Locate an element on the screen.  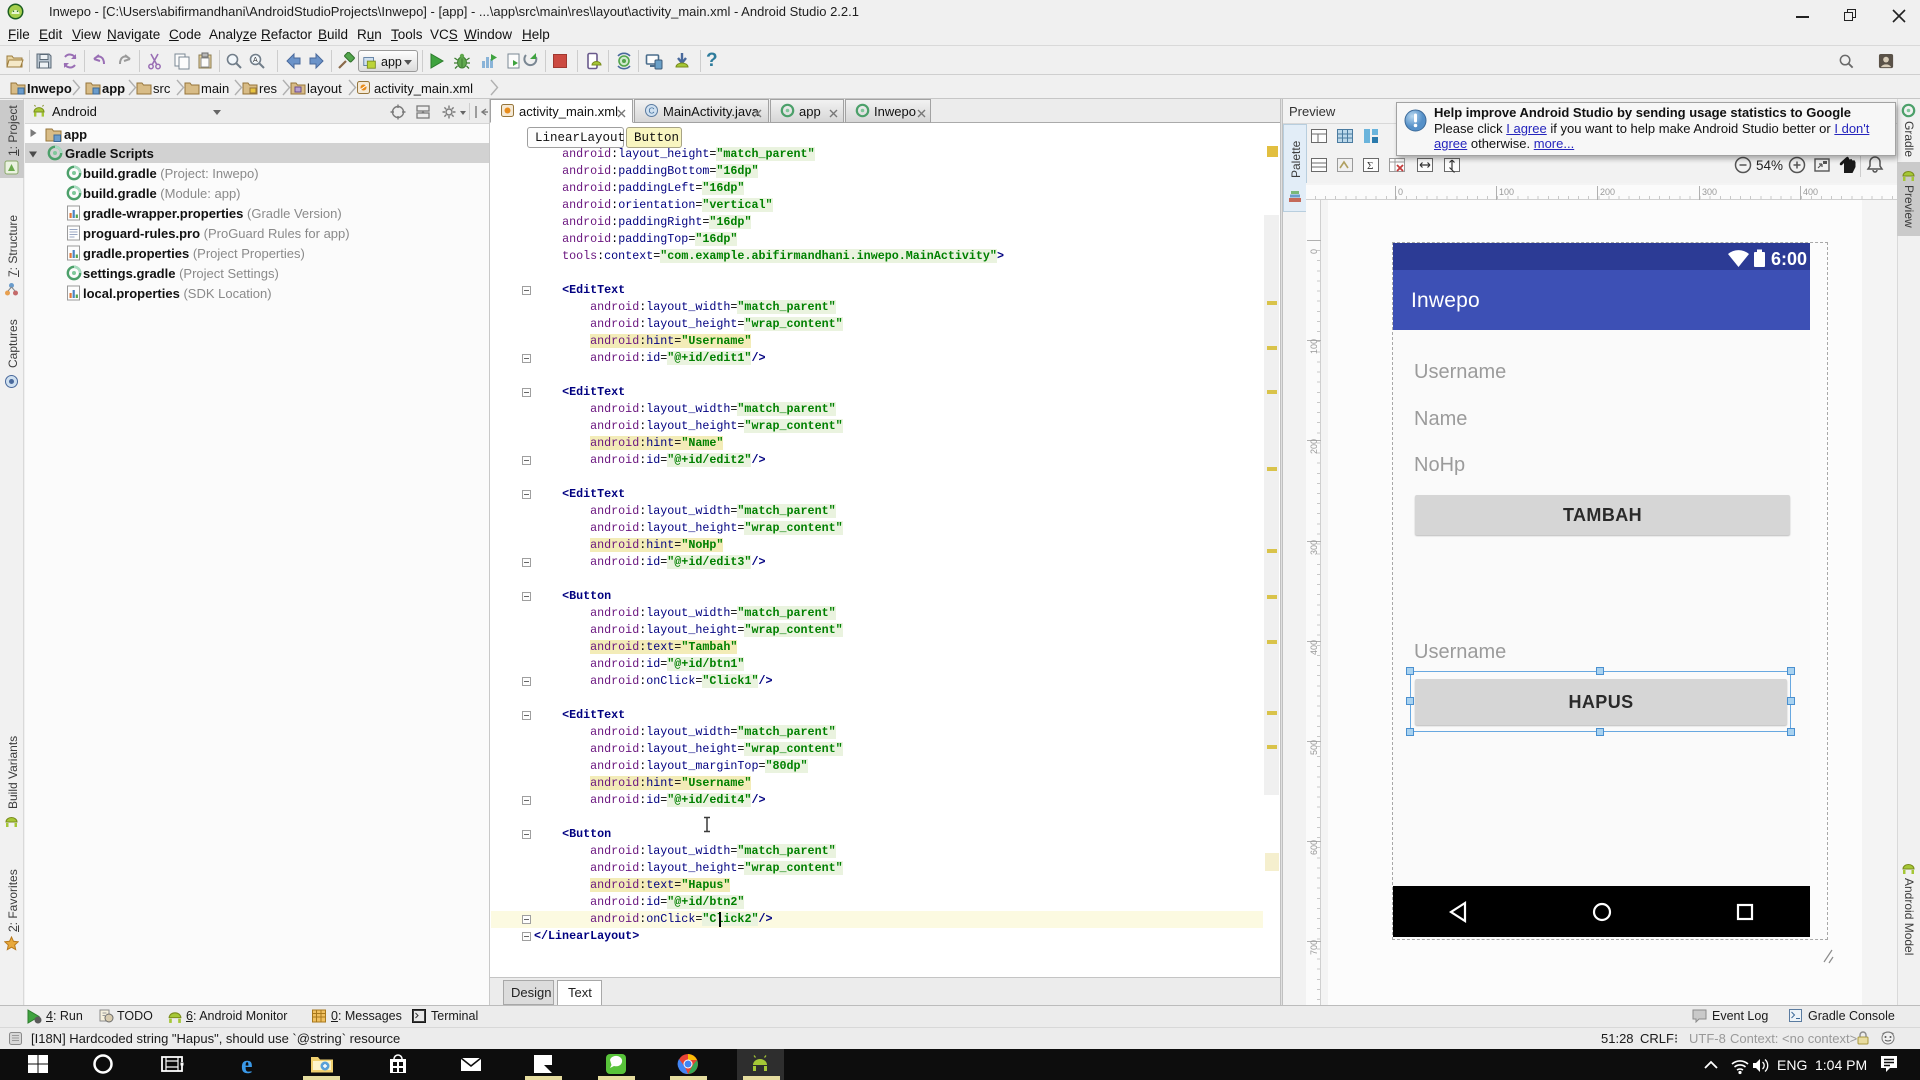
svg-text: A is located at coordinates (255, 60).